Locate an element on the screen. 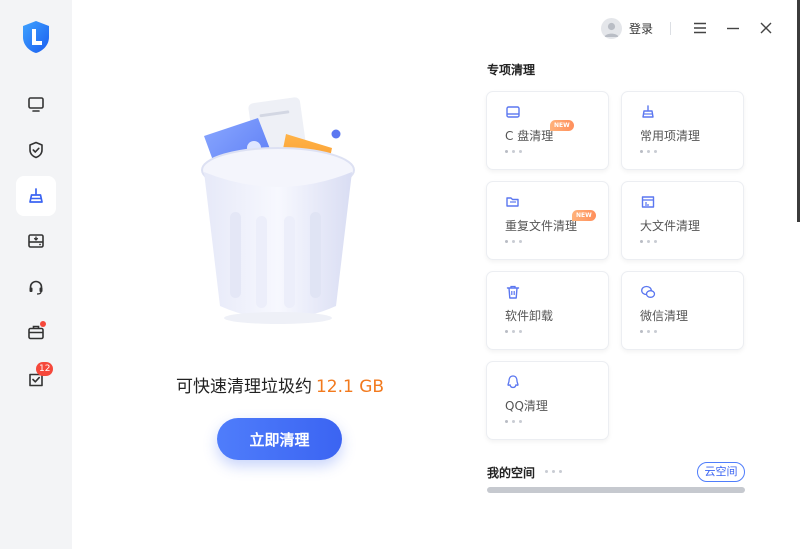 Image resolution: width=800 pixels, height=549 pixels. sidebar: 12 is located at coordinates (36, 274).